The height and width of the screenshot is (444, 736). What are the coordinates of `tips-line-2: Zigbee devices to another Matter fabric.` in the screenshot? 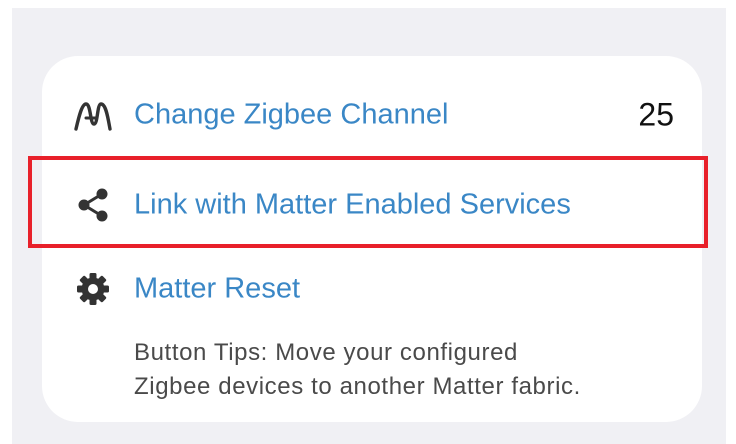 It's located at (357, 386).